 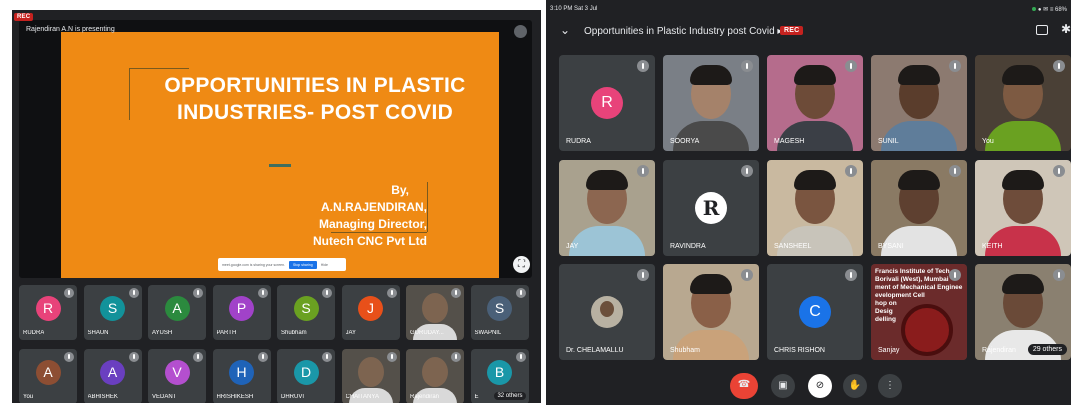 I want to click on participant-tile: D DHRUVI, so click(x=306, y=376).